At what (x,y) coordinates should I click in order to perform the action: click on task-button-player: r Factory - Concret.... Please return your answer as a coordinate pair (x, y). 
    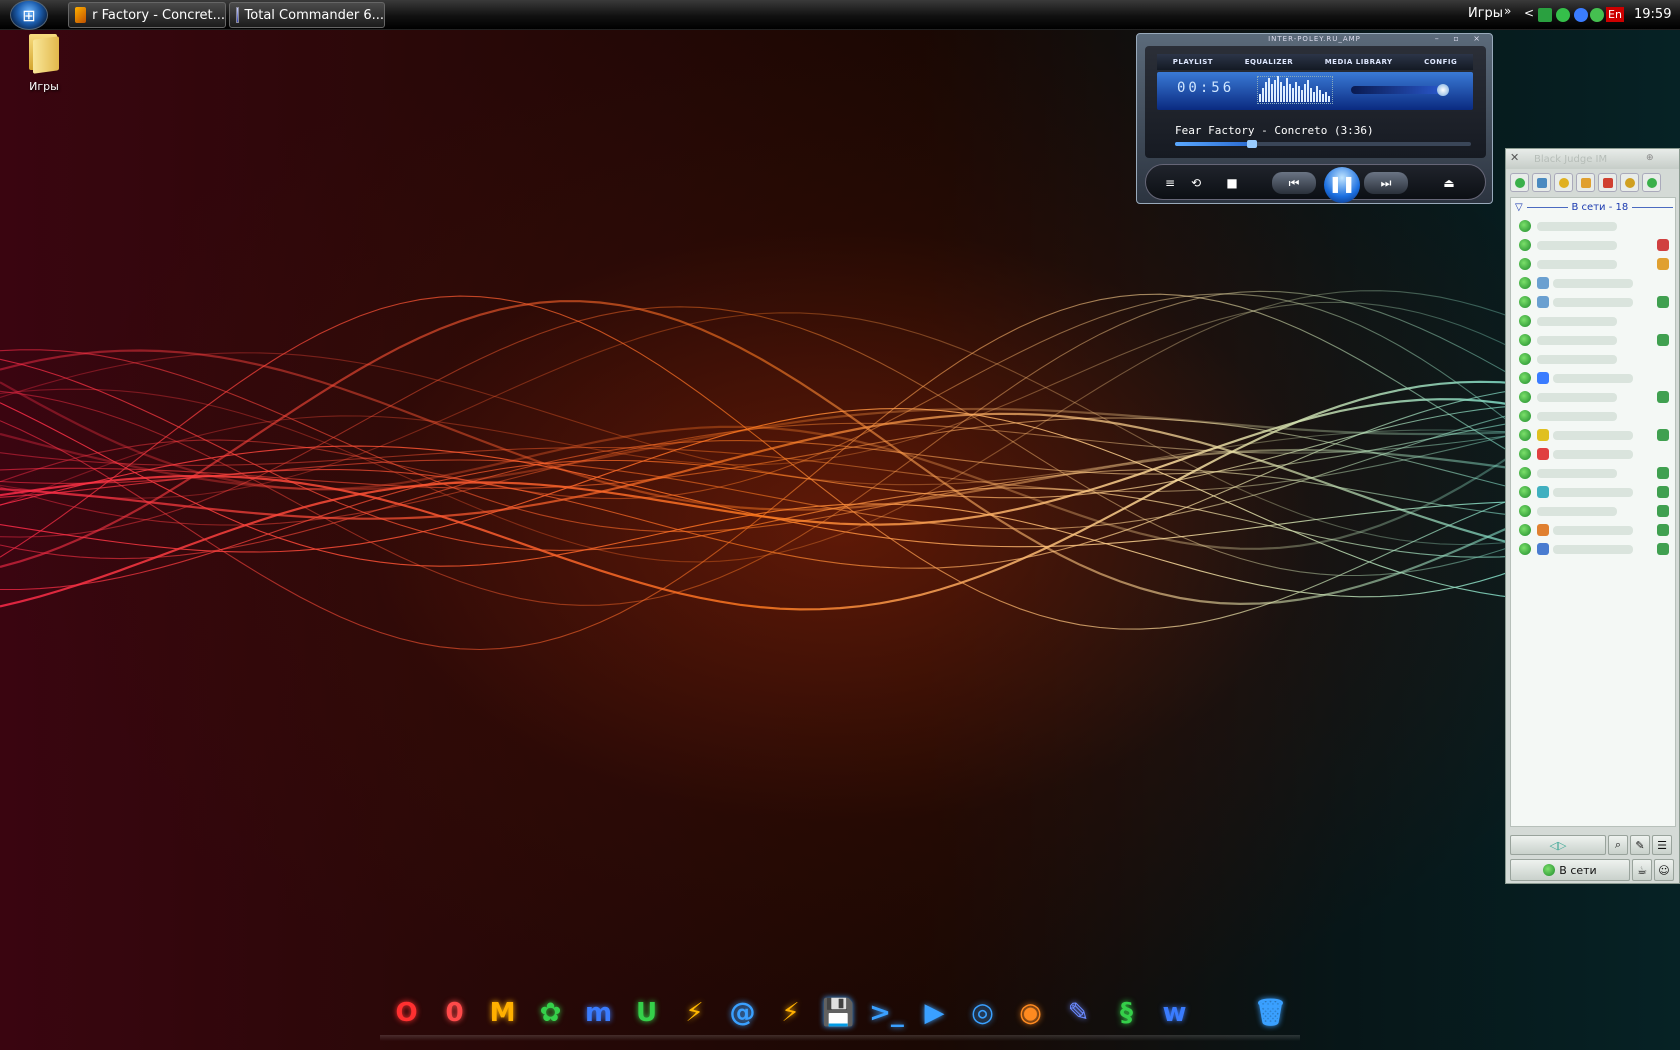
    Looking at the image, I should click on (147, 15).